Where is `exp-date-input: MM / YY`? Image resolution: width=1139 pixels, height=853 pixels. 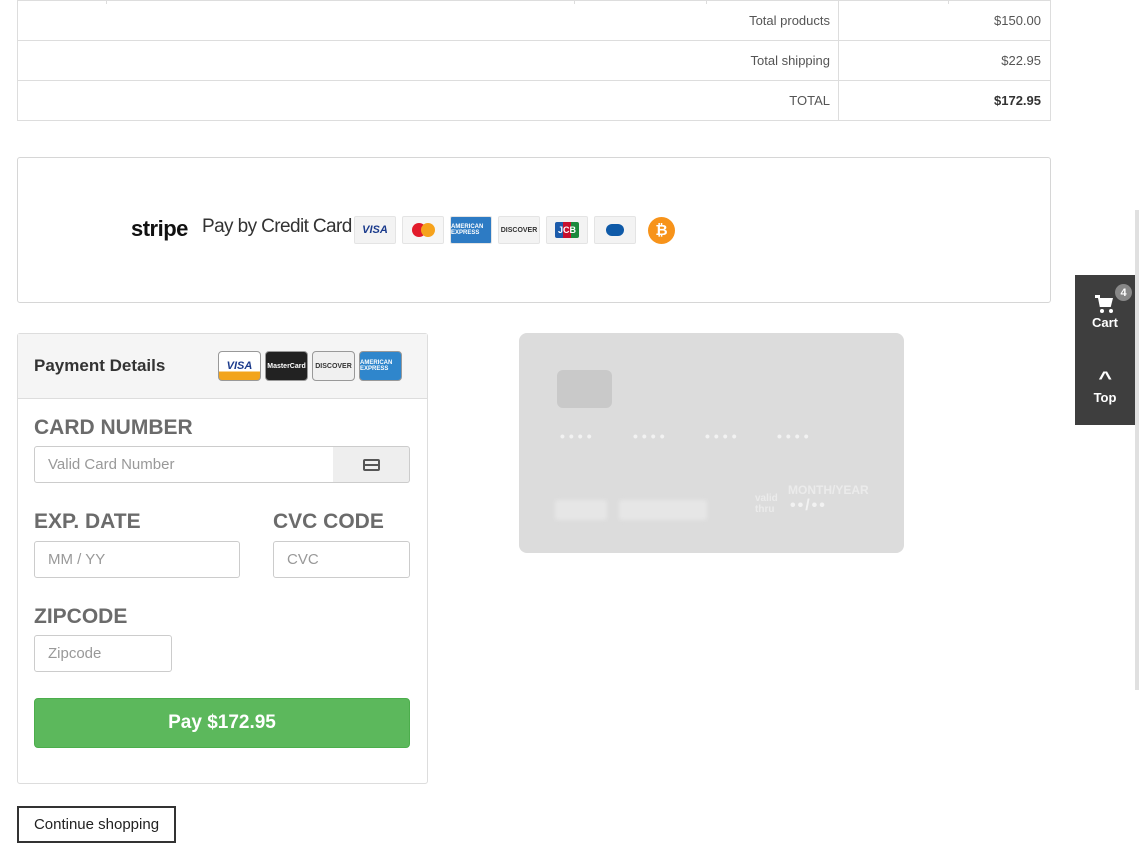
exp-date-input: MM / YY is located at coordinates (137, 559).